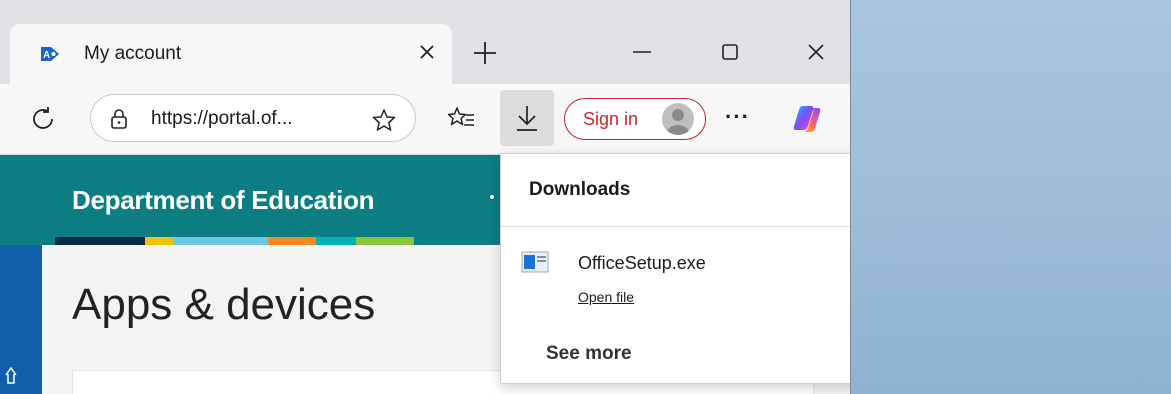  Describe the element at coordinates (21, 319) in the screenshot. I see `left-nav-bar` at that location.